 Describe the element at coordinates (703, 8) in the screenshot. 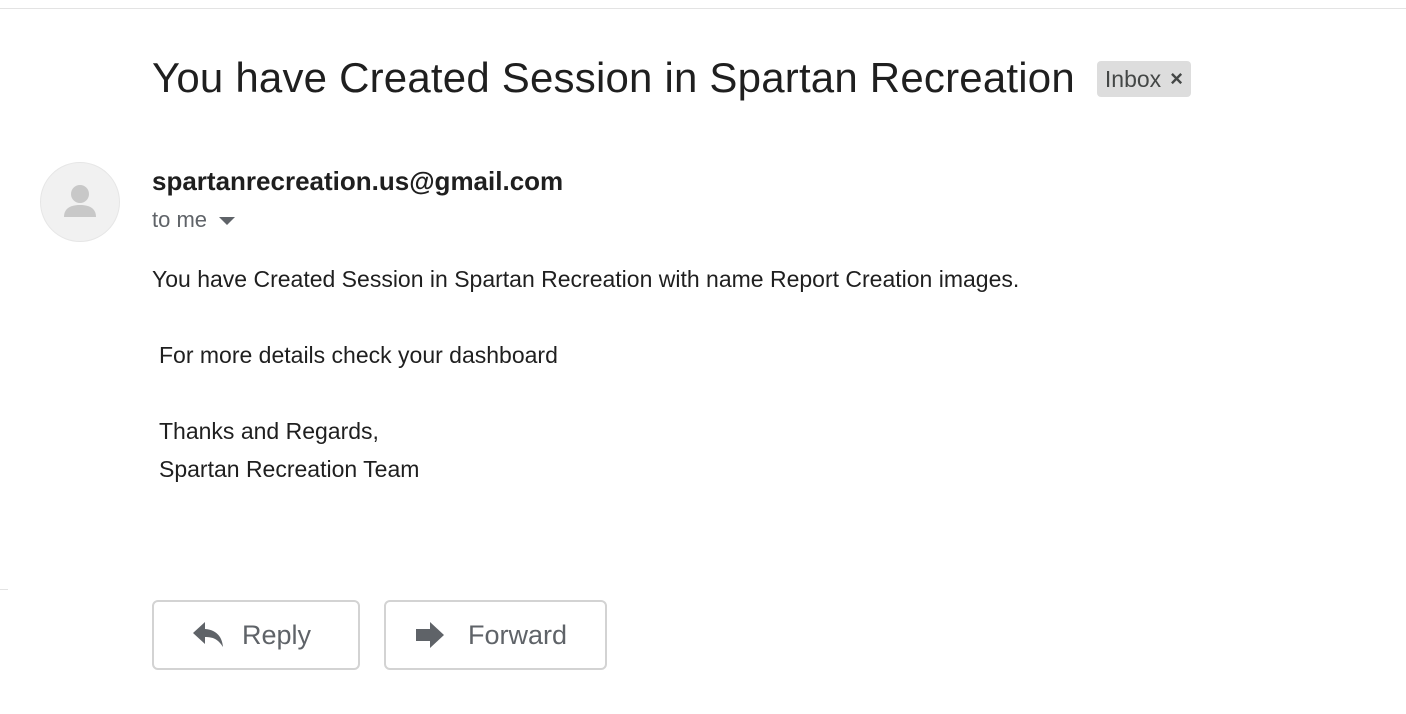

I see `top-divider` at that location.